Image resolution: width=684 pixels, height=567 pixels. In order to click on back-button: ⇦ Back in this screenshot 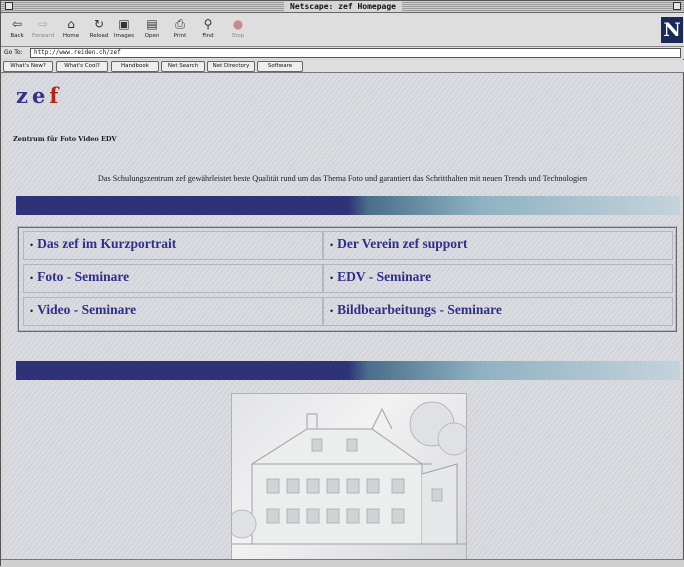, I will do `click(17, 30)`.